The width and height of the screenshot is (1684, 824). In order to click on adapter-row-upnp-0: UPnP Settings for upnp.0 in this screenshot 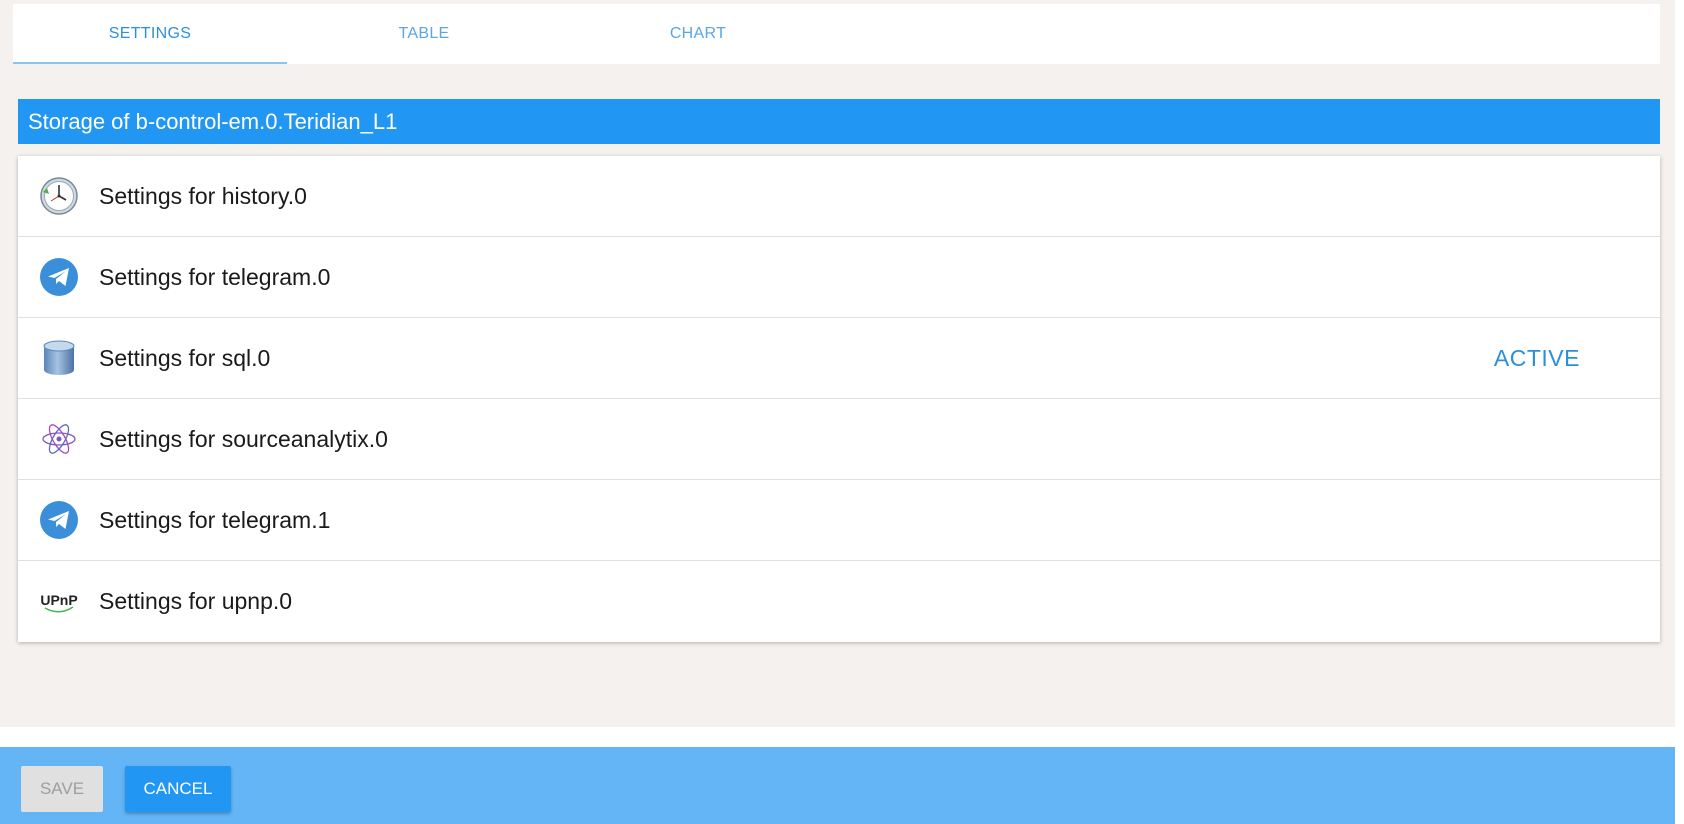, I will do `click(839, 601)`.